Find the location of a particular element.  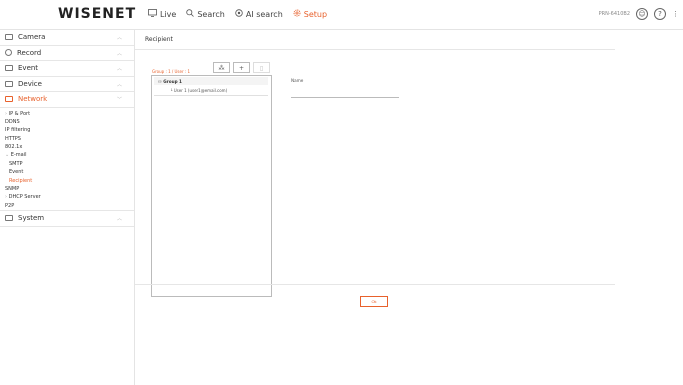

nav-setup-label: Setup is located at coordinates (315, 14).